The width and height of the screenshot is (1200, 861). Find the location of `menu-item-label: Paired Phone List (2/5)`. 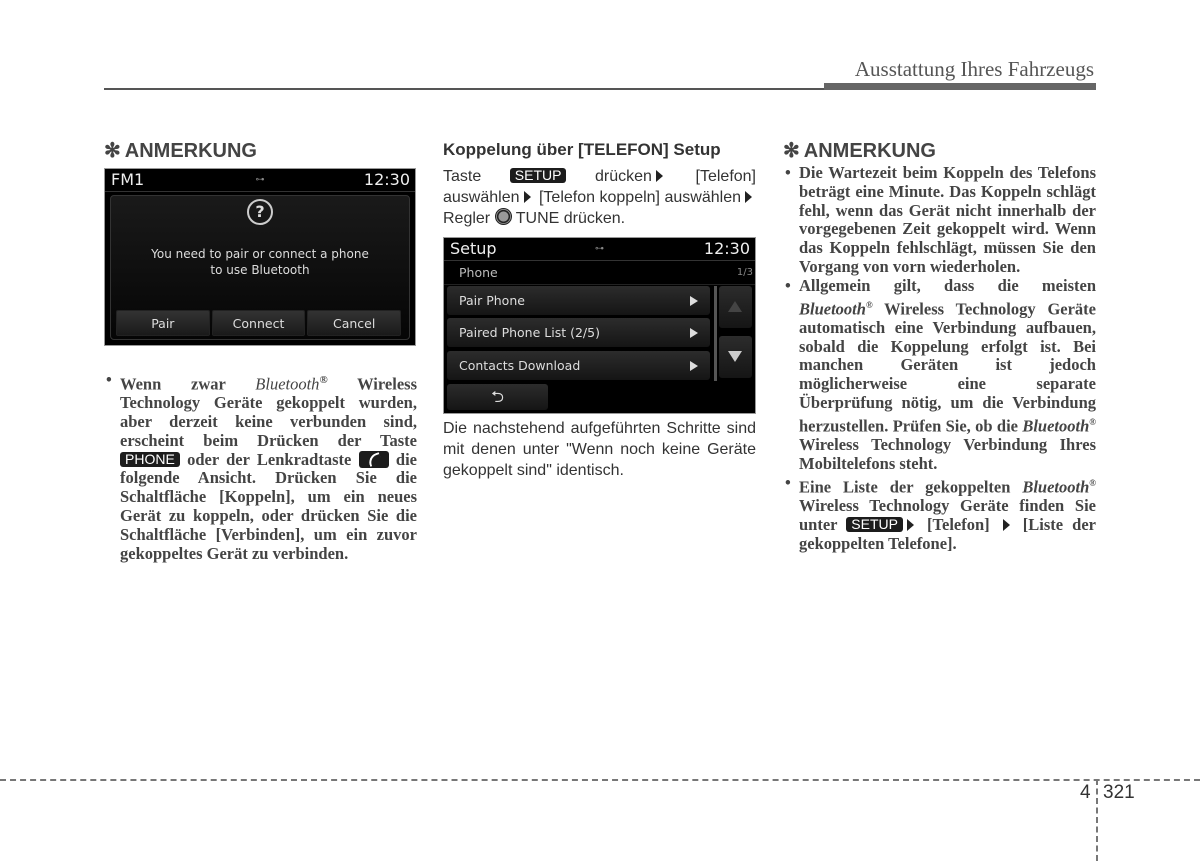

menu-item-label: Paired Phone List (2/5) is located at coordinates (529, 332).